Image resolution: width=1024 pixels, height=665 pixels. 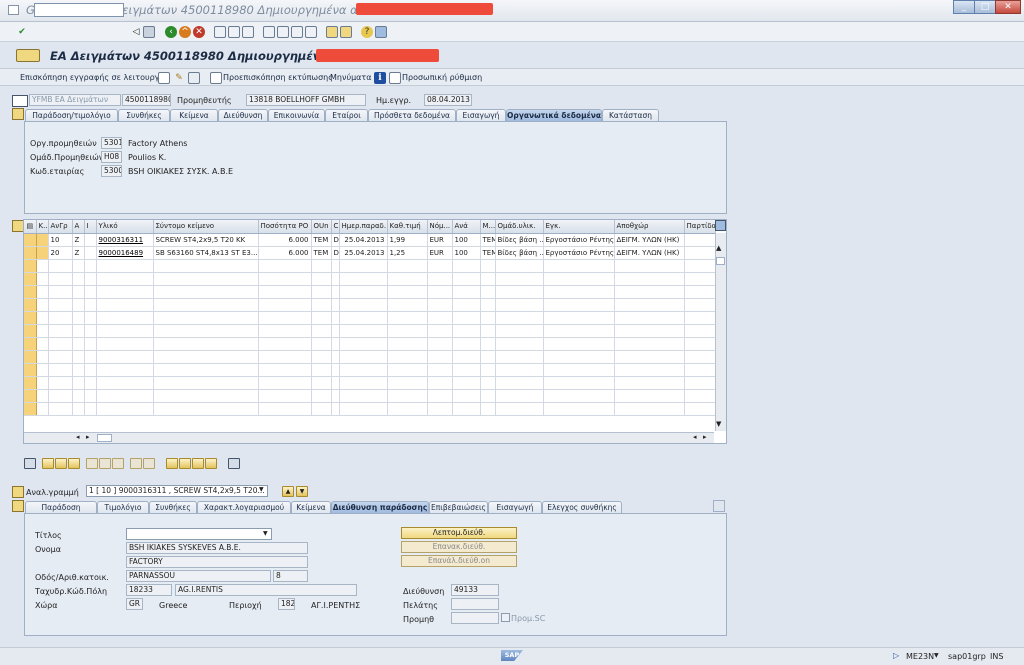 I want to click on display-change-icon, so click(x=194, y=78).